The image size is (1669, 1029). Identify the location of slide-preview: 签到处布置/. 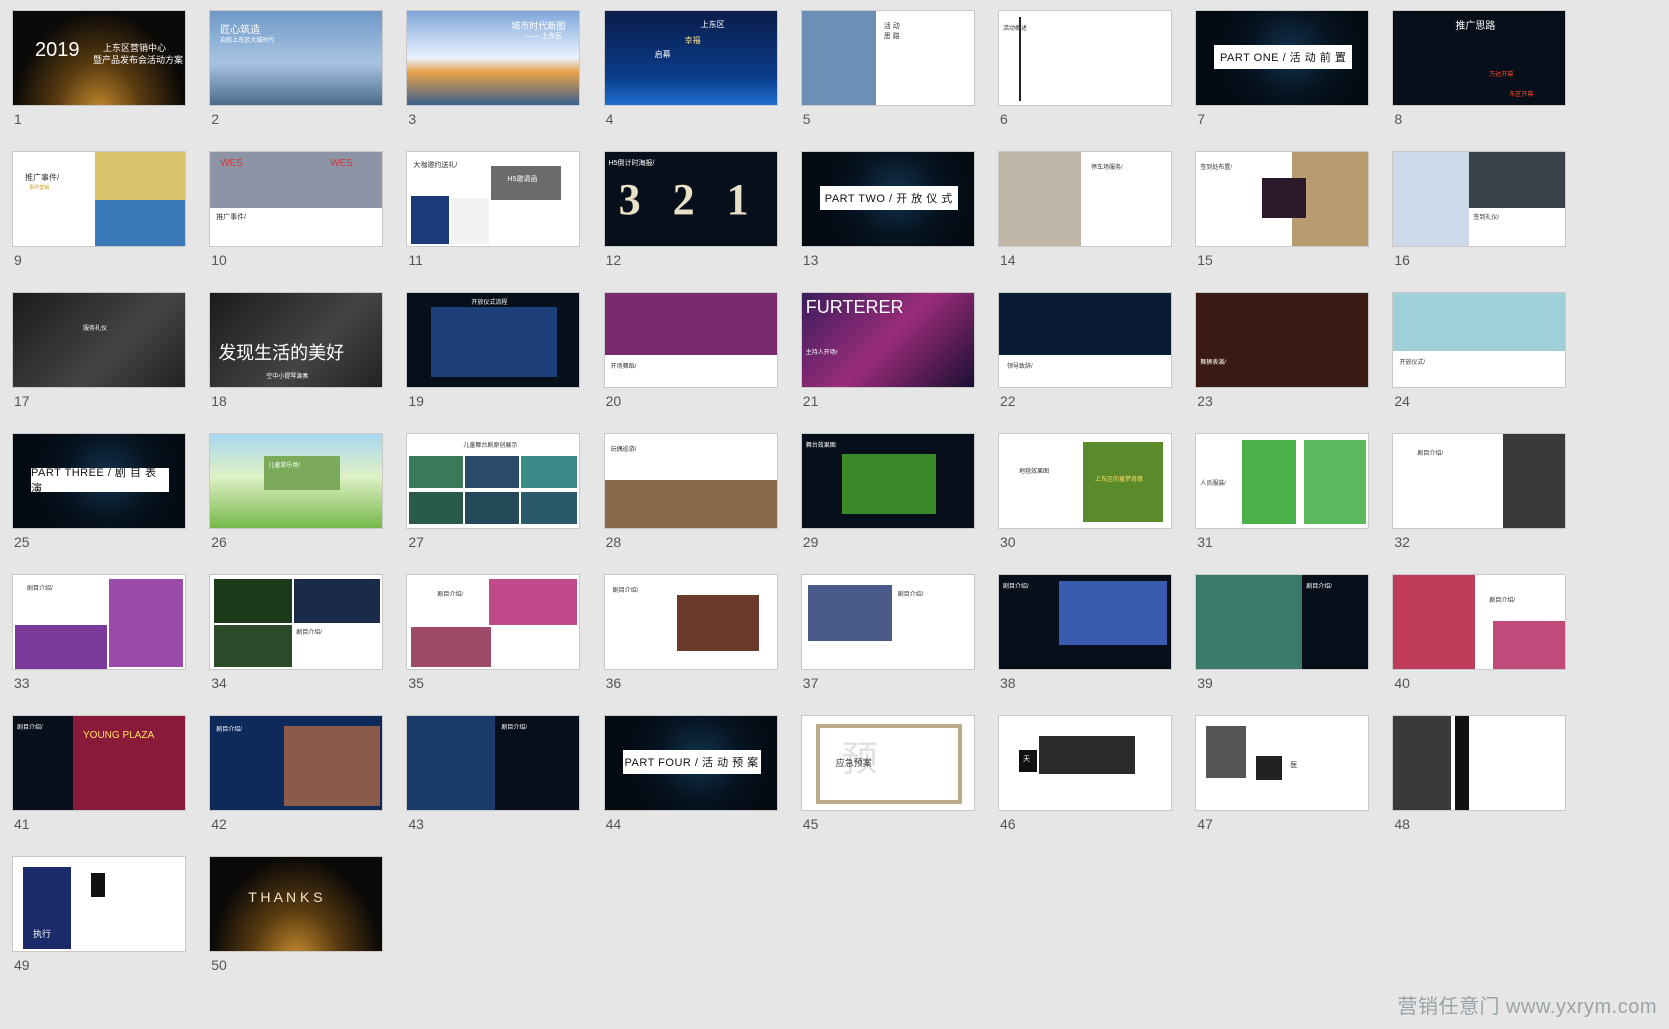
(1282, 199).